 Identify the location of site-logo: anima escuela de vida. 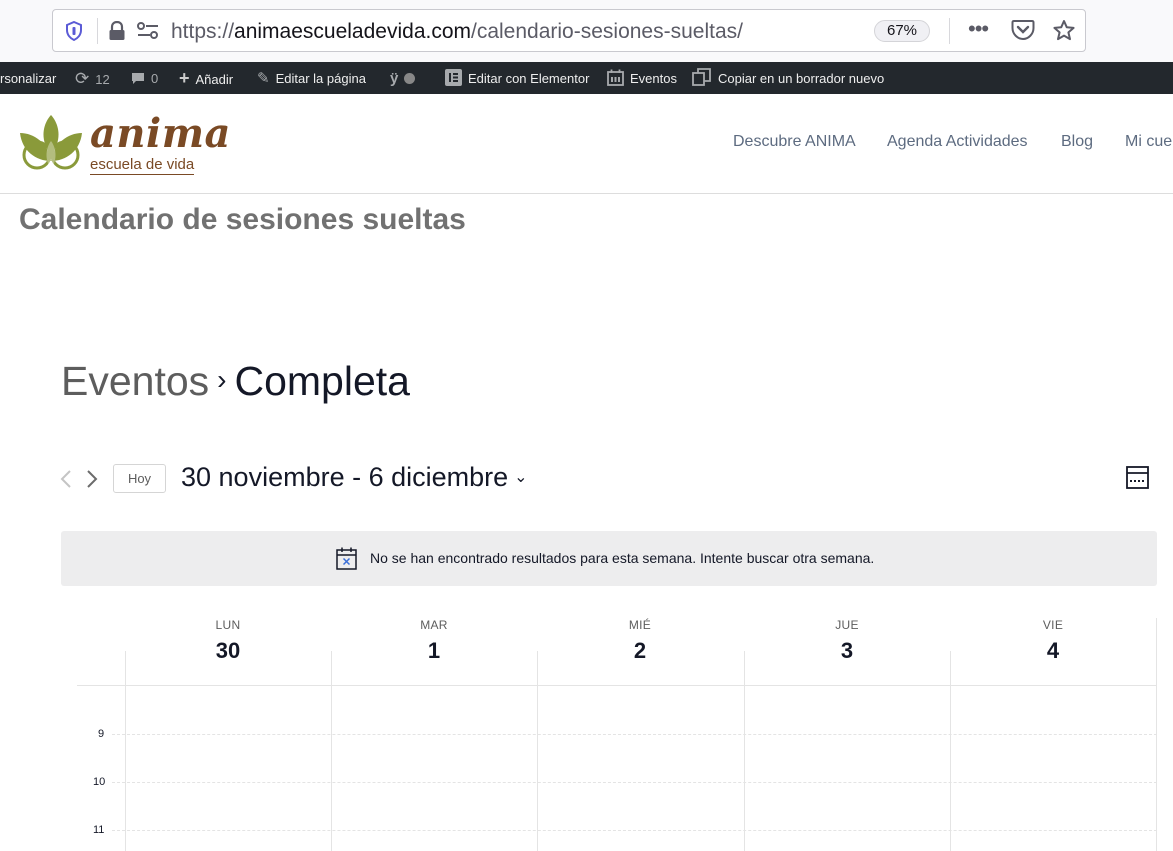
(124, 143).